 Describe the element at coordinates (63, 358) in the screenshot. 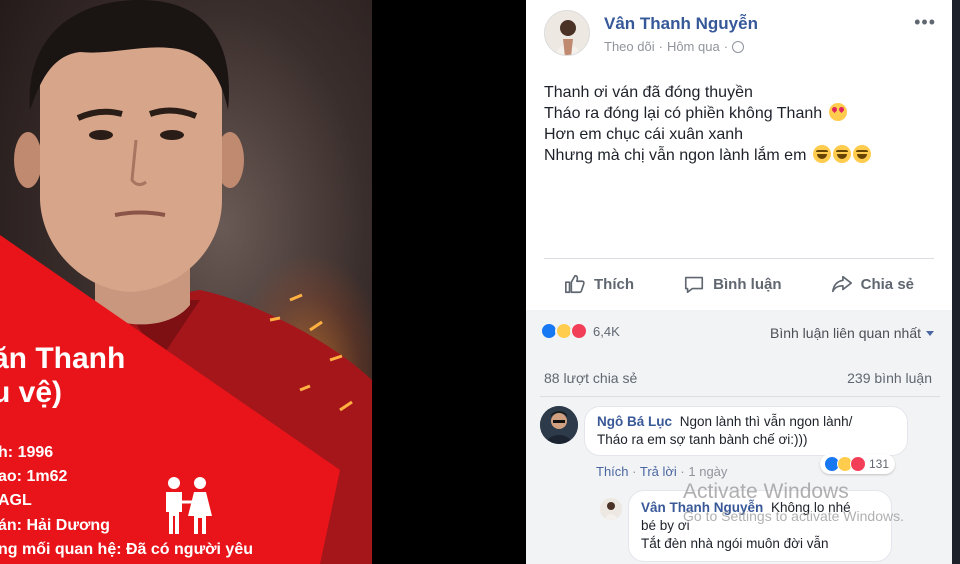

I see `player-name: ăn Thanh` at that location.